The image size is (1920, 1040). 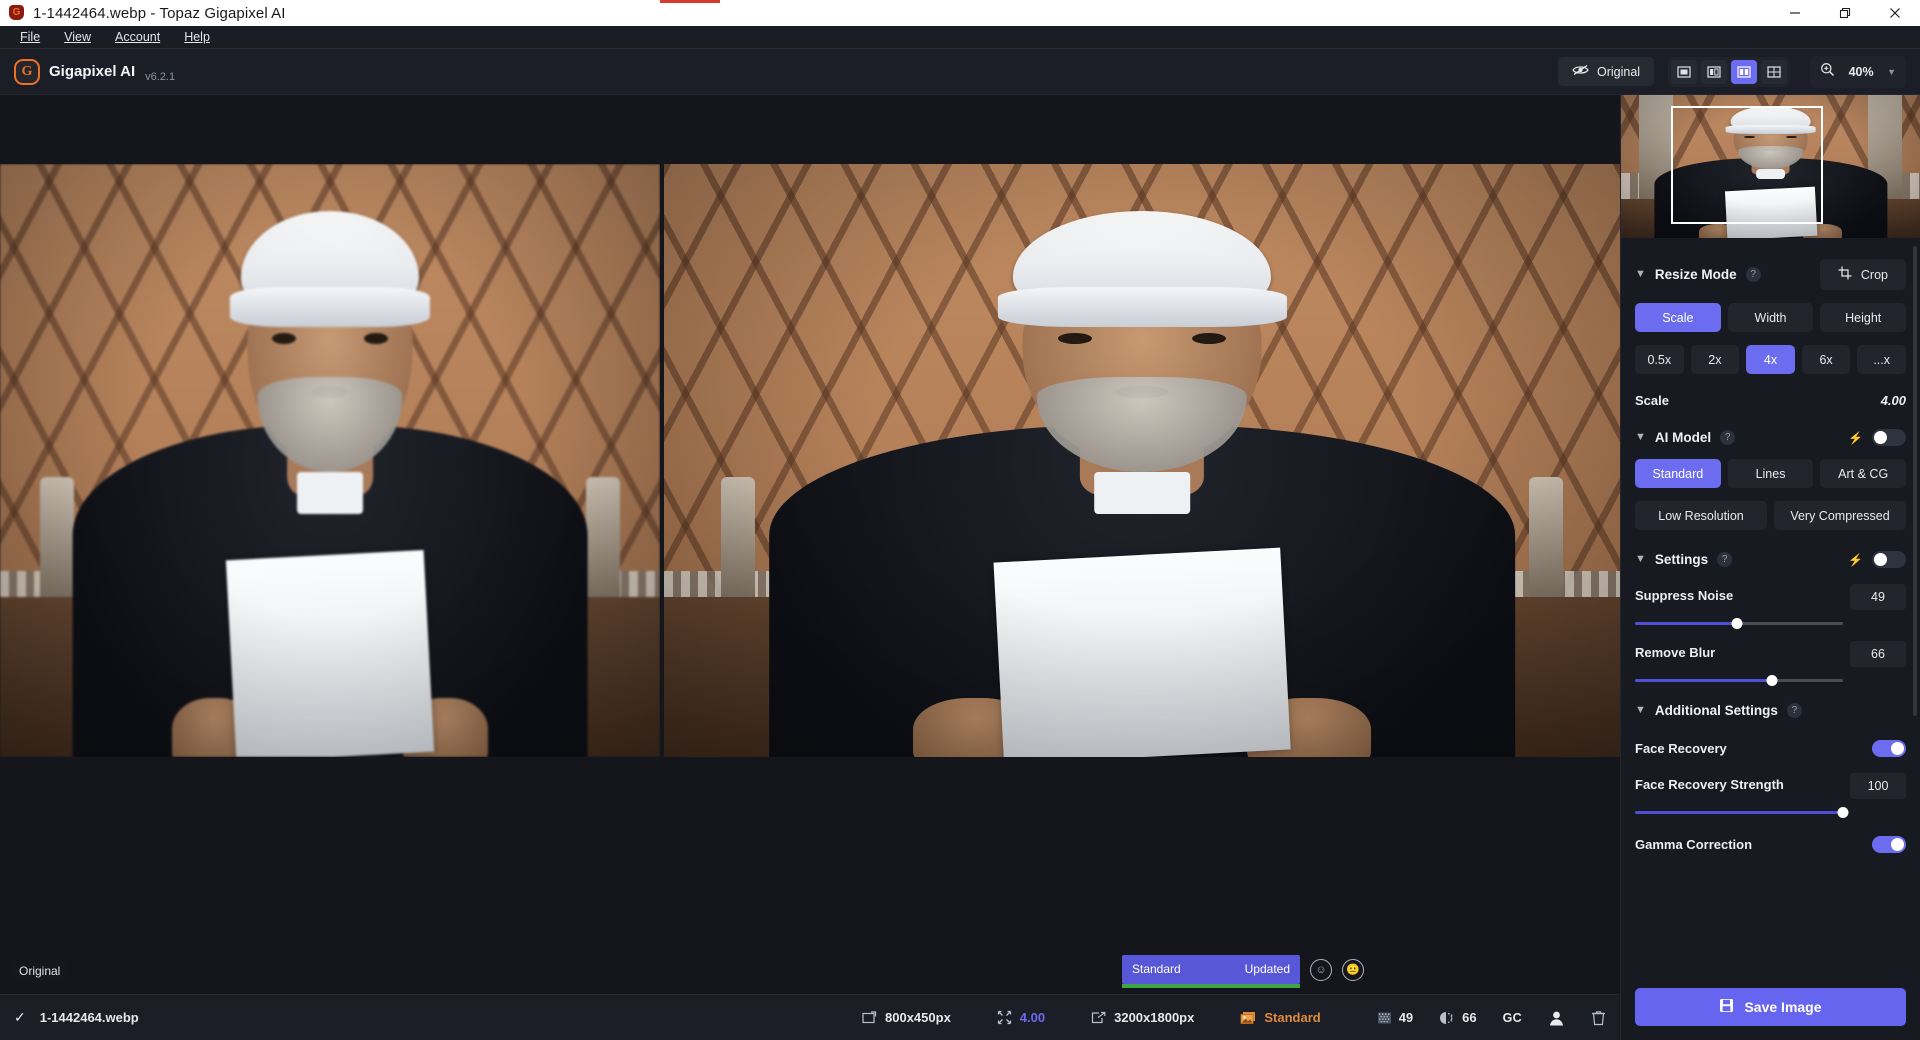 I want to click on menu-item-view: View, so click(x=77, y=37).